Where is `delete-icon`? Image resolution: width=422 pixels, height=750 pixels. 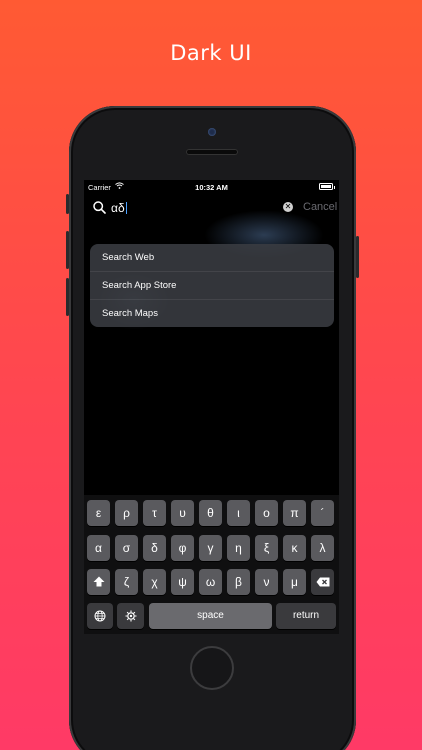 delete-icon is located at coordinates (322, 582).